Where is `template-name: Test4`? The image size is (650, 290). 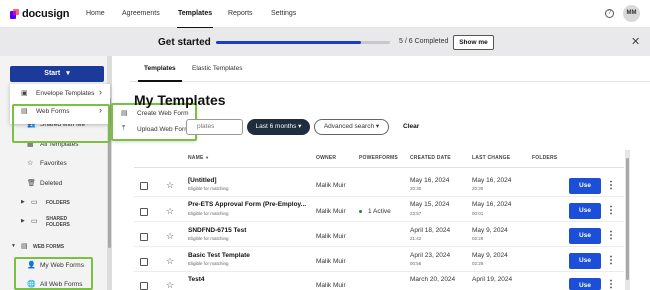 template-name: Test4 is located at coordinates (196, 279).